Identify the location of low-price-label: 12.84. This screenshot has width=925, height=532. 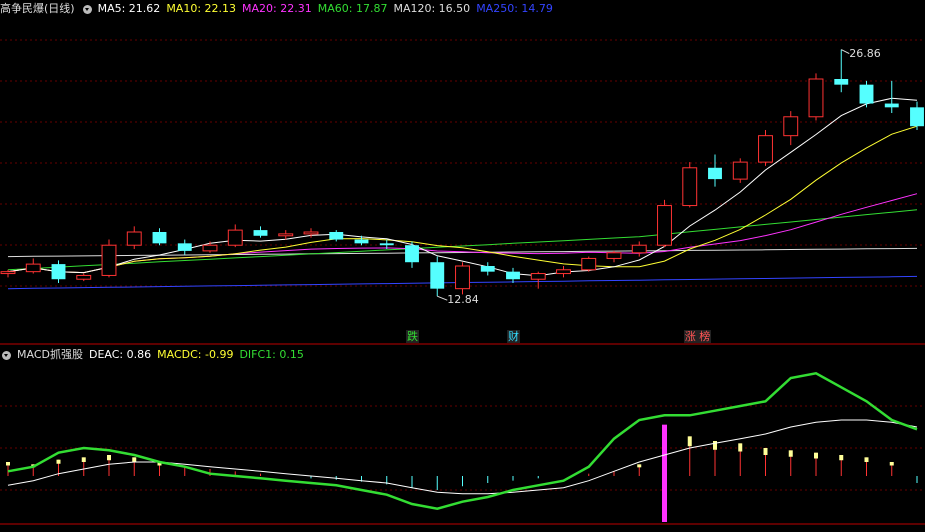
(463, 300).